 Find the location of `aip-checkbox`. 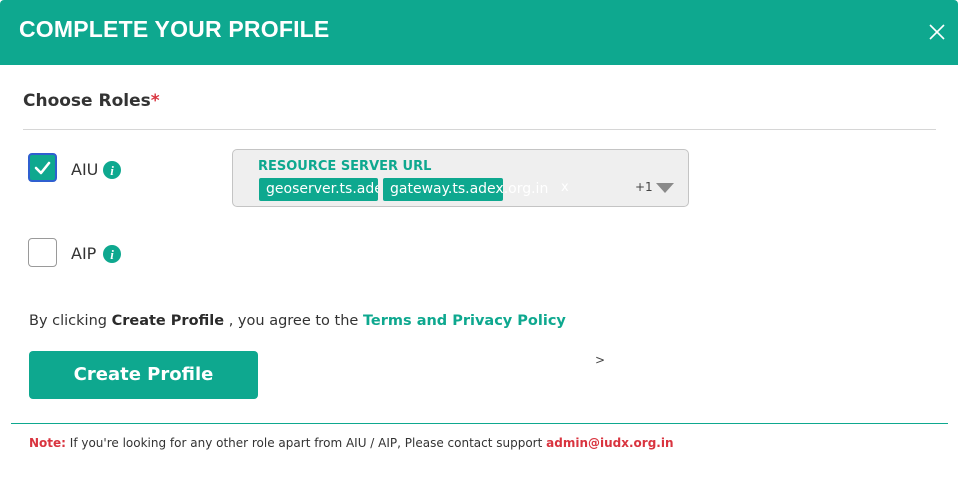

aip-checkbox is located at coordinates (42, 252).